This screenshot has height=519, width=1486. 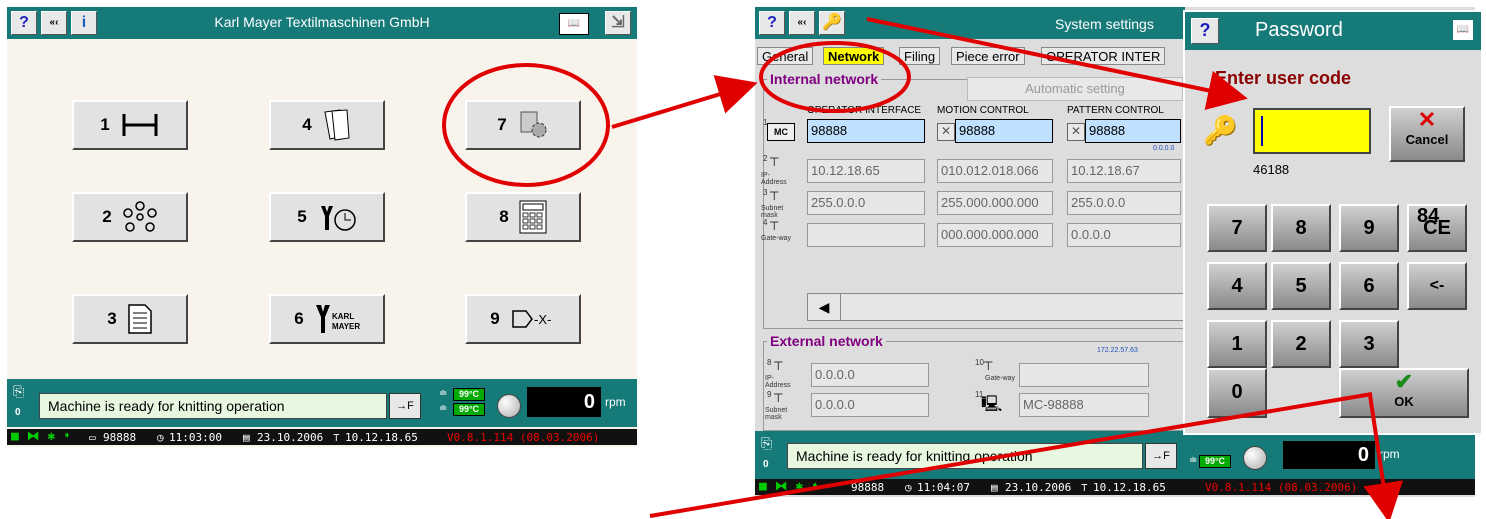 I want to click on arrow-down, so click(x=1383, y=456).